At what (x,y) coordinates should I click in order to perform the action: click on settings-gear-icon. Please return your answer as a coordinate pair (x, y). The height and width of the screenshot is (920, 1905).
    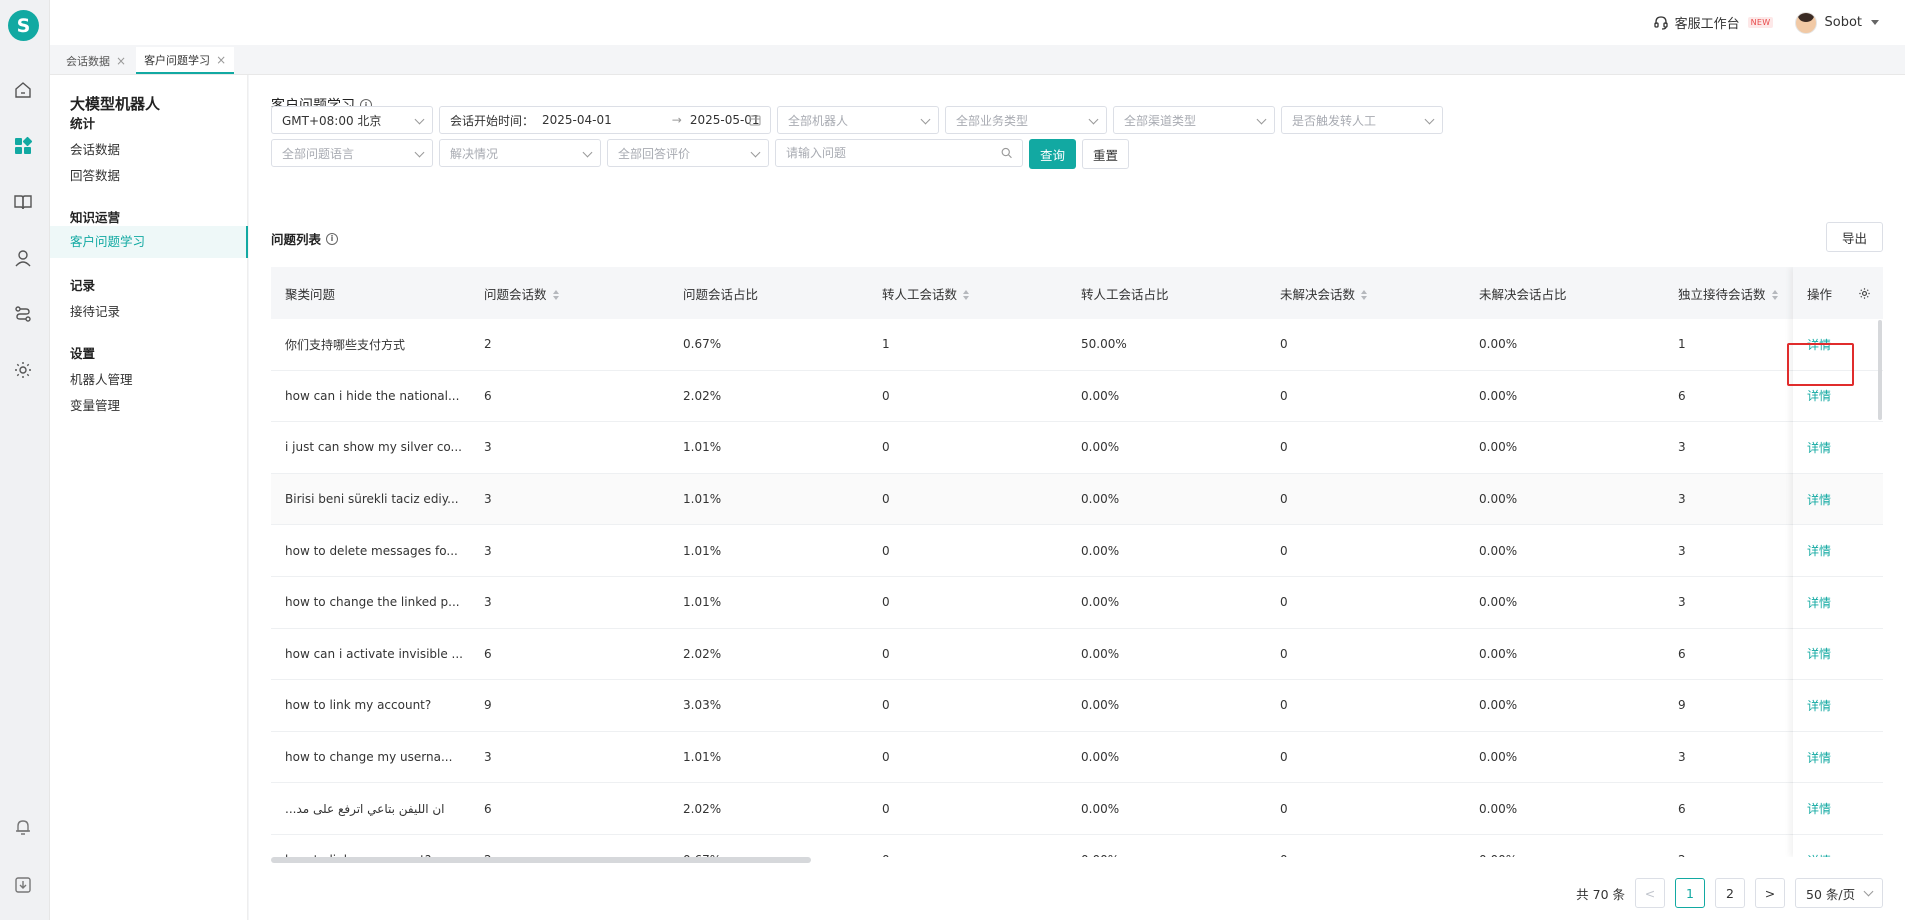
    Looking at the image, I should click on (23, 370).